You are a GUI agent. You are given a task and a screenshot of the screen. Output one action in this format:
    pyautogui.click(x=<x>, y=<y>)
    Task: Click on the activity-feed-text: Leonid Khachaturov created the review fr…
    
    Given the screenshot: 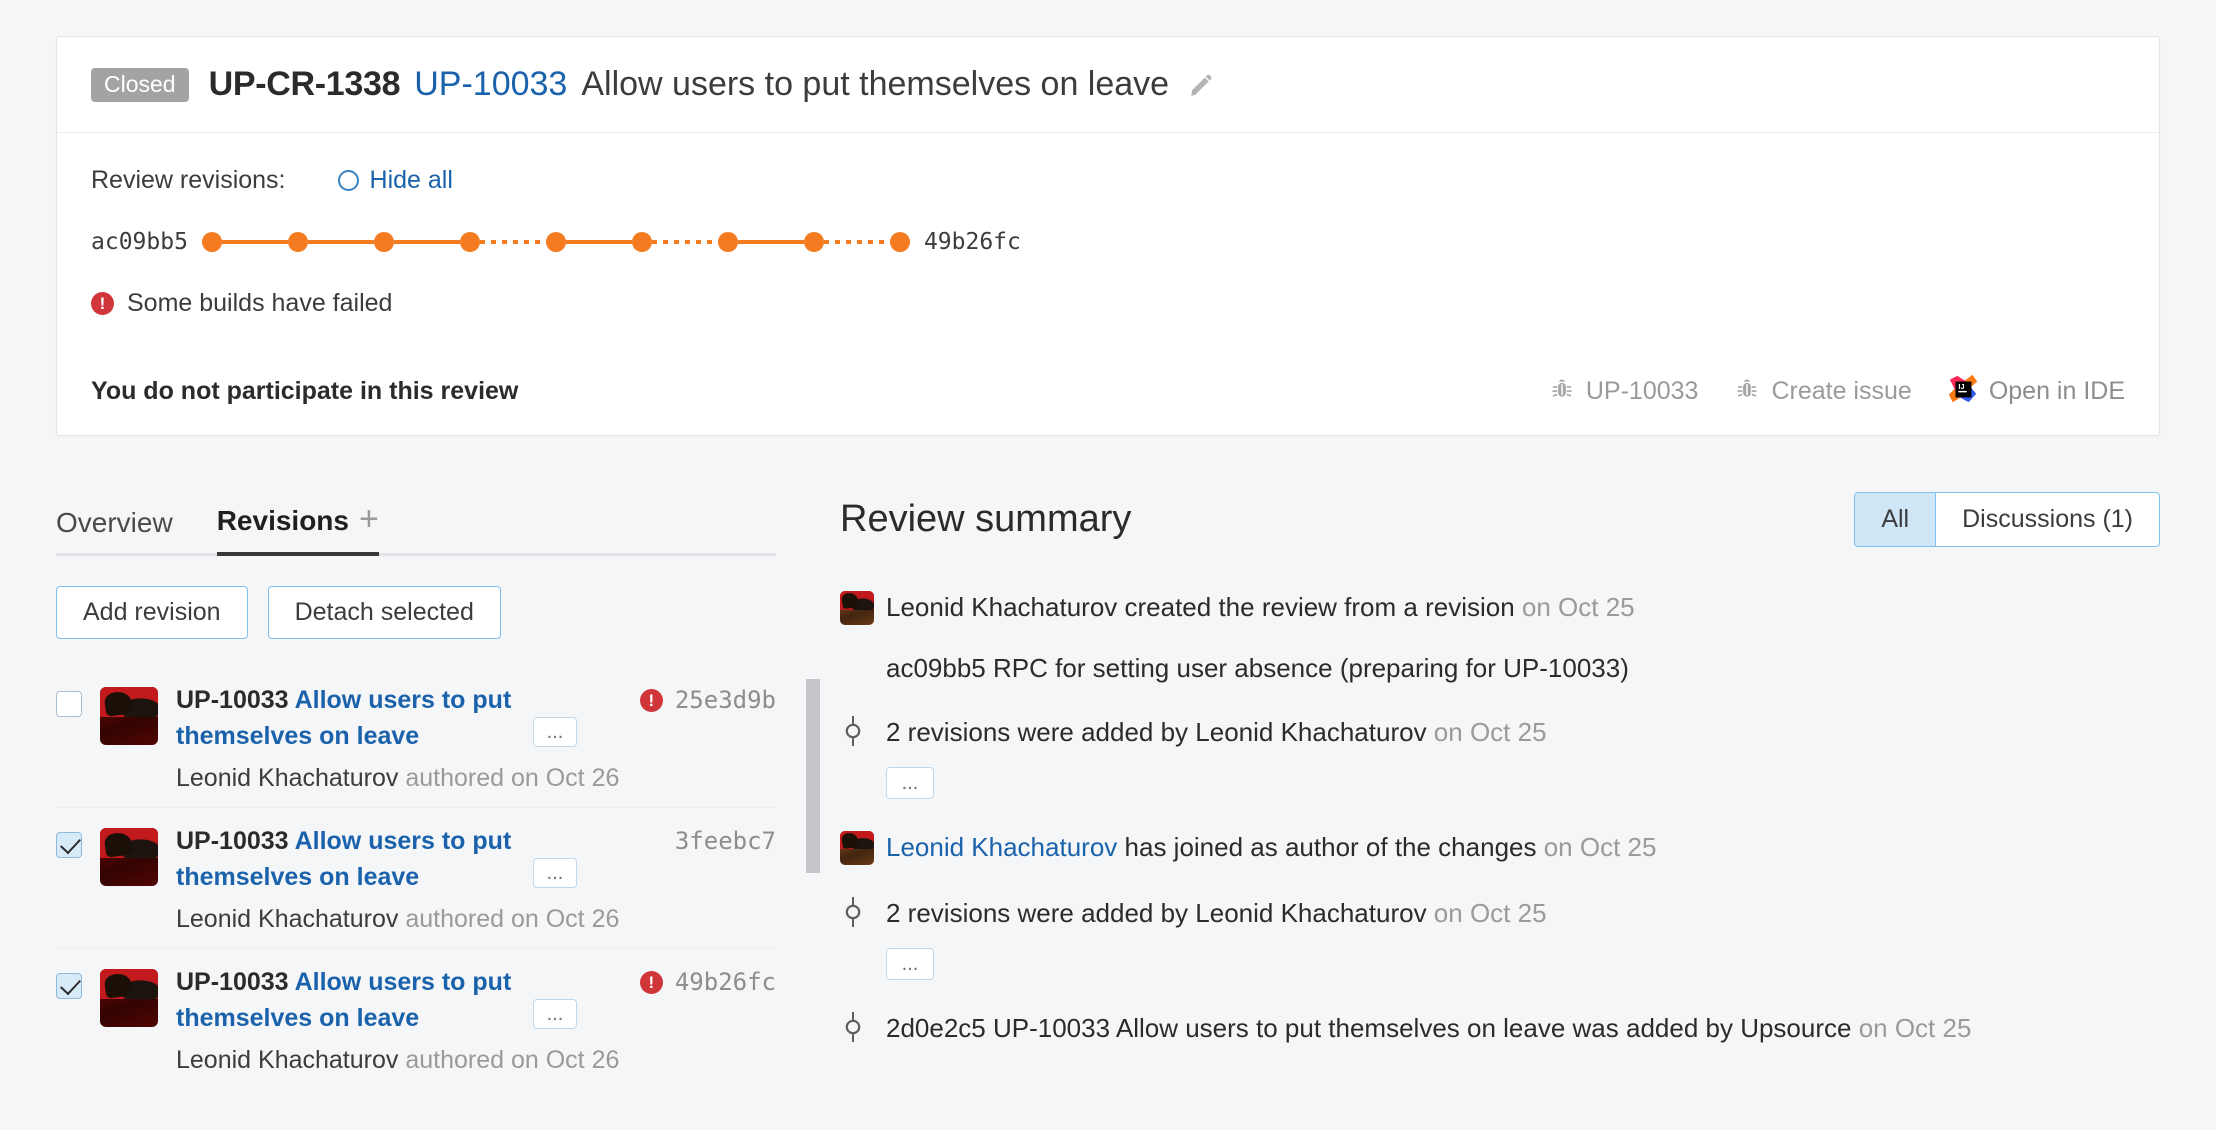 What is the action you would take?
    pyautogui.click(x=1523, y=607)
    